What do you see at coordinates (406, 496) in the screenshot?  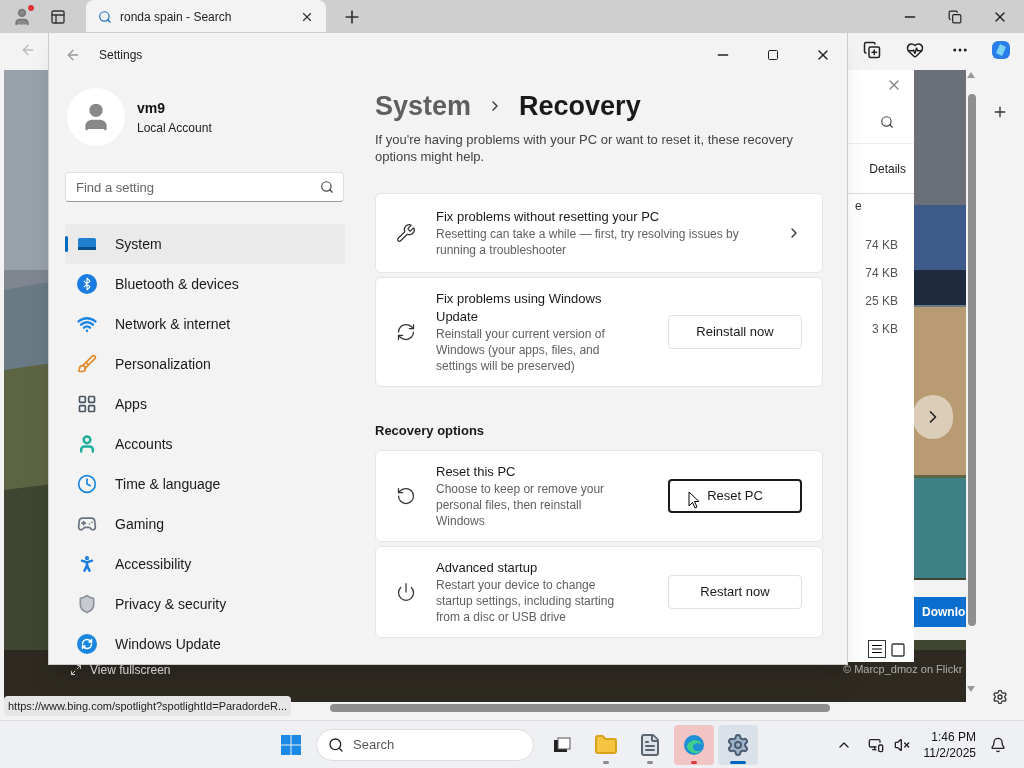 I see `reset-icon` at bounding box center [406, 496].